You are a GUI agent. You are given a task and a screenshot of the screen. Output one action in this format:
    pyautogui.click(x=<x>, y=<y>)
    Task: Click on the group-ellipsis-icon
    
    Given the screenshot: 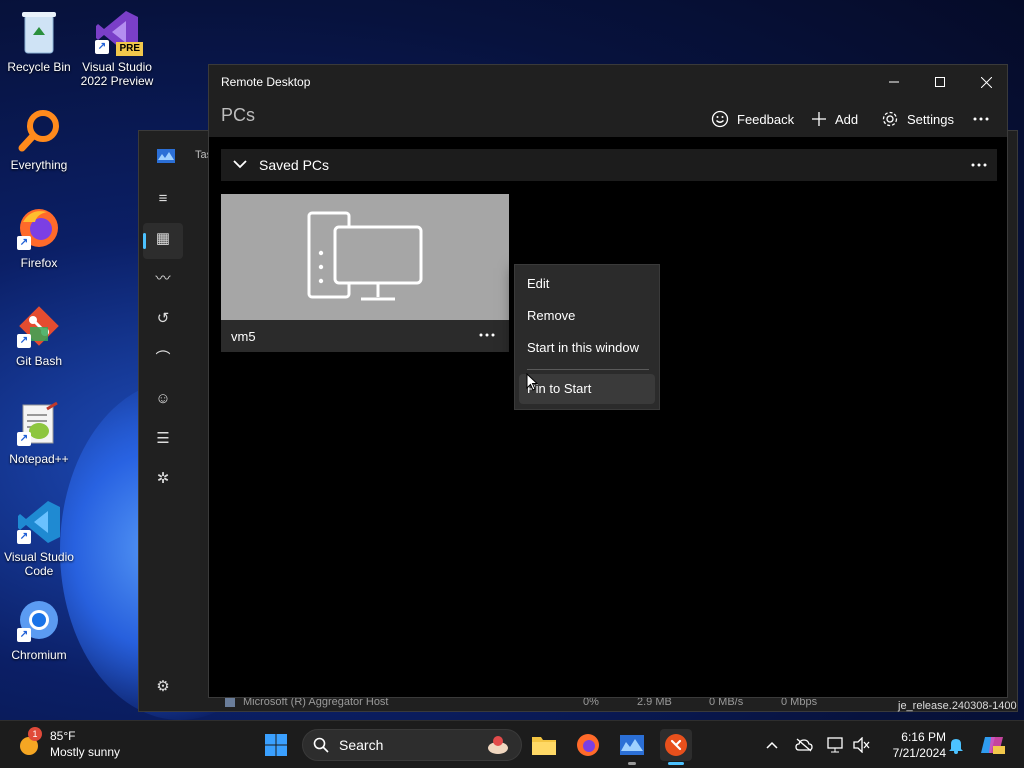 What is the action you would take?
    pyautogui.click(x=979, y=165)
    